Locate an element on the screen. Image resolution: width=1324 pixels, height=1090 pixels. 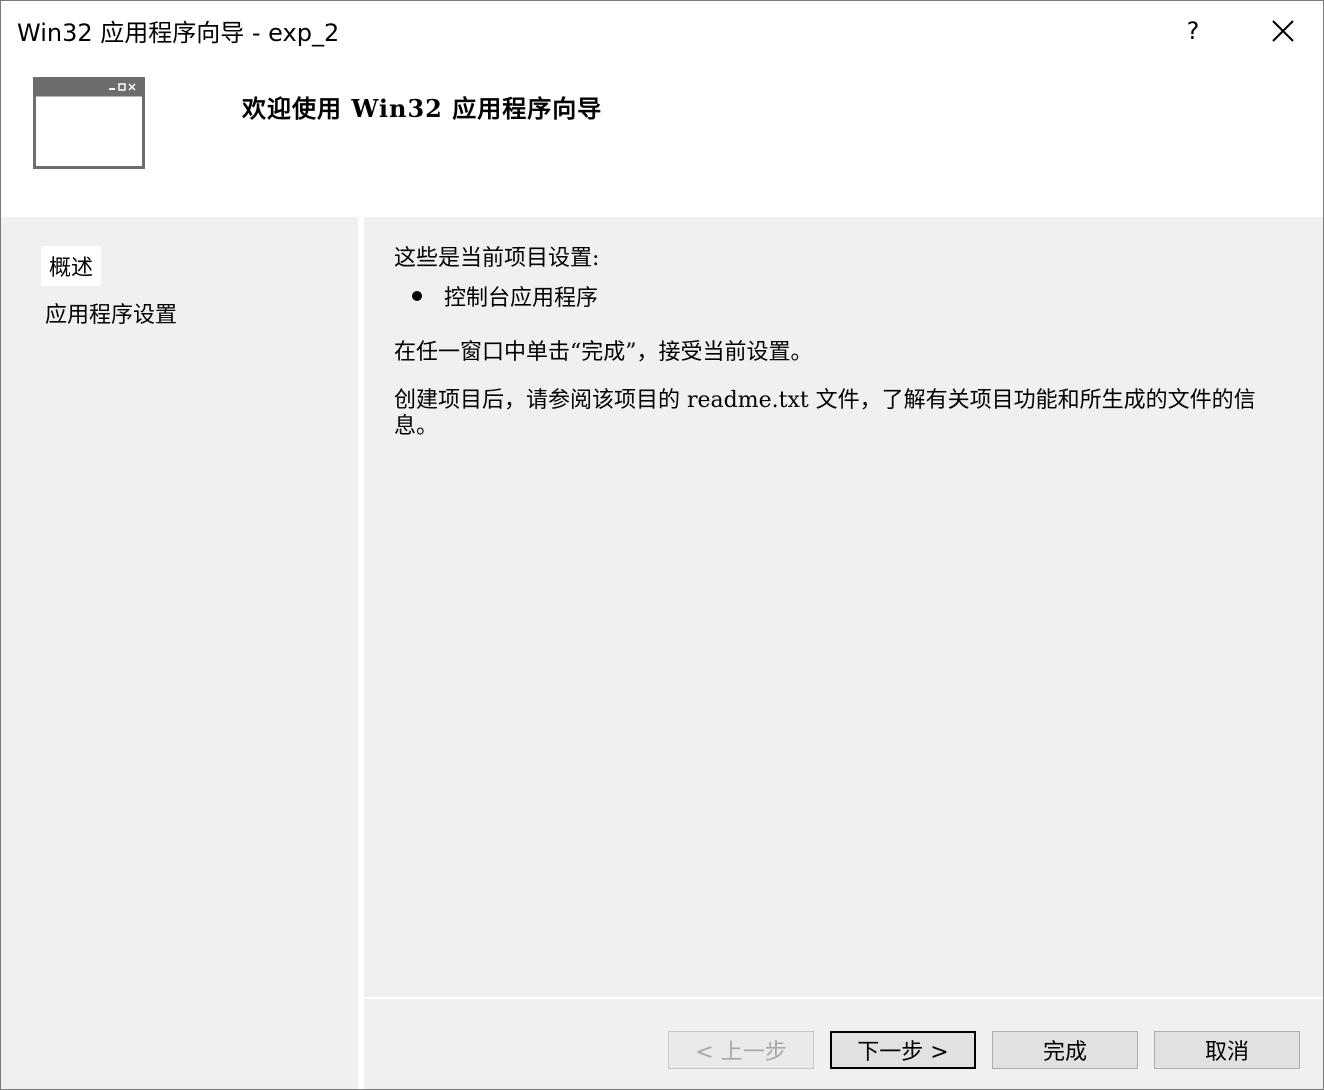
settings-intro: 这些是当前项目设置: is located at coordinates (497, 258).